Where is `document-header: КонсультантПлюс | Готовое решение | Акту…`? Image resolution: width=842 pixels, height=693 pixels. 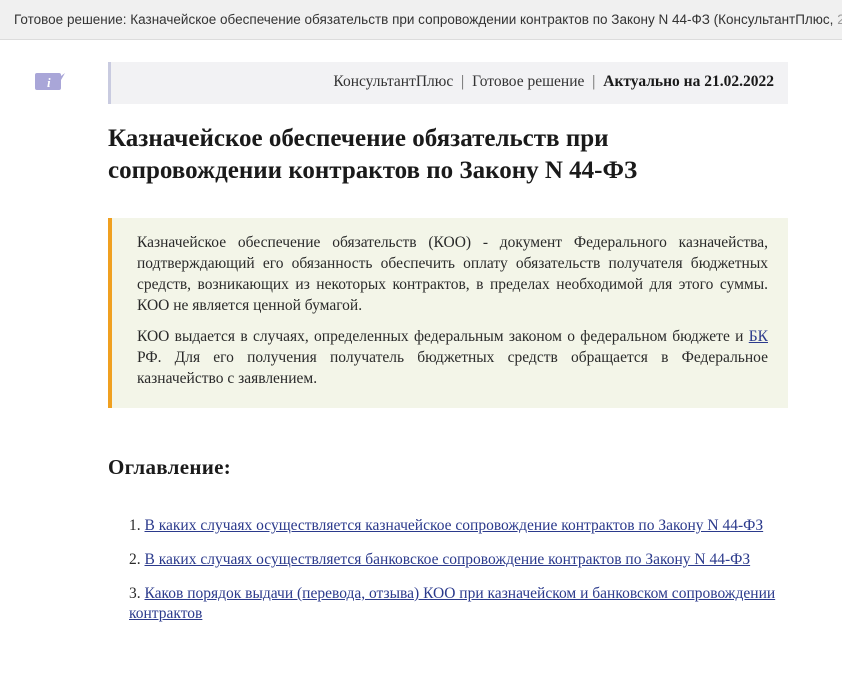
document-header: КонсультантПлюс | Готовое решение | Акту… is located at coordinates (448, 83).